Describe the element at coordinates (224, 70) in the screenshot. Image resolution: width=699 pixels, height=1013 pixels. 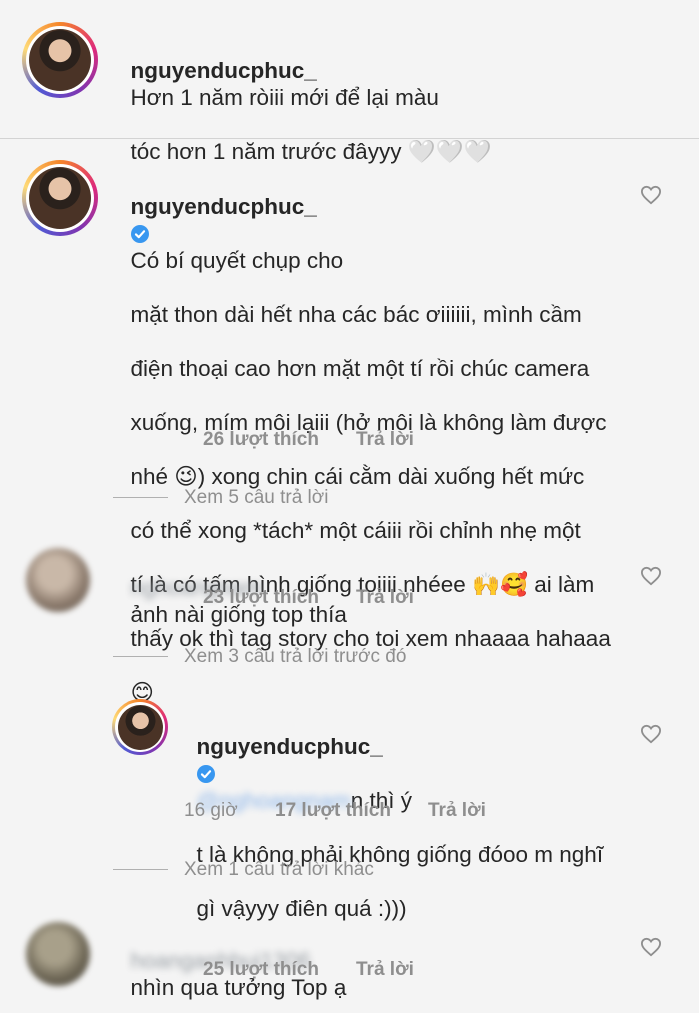
I see `caption-username: nguyenducphuc_` at that location.